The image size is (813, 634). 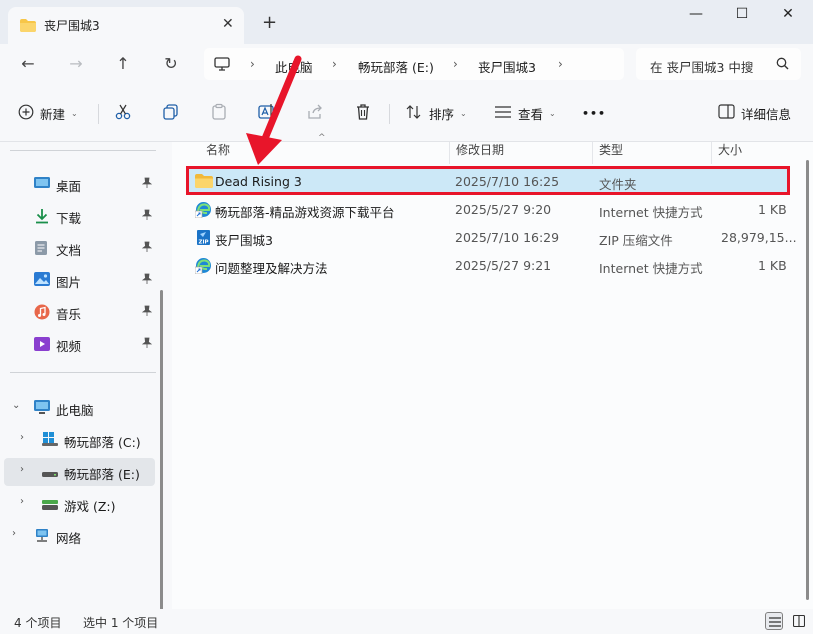 What do you see at coordinates (171, 63) in the screenshot?
I see `refresh-button: ↻` at bounding box center [171, 63].